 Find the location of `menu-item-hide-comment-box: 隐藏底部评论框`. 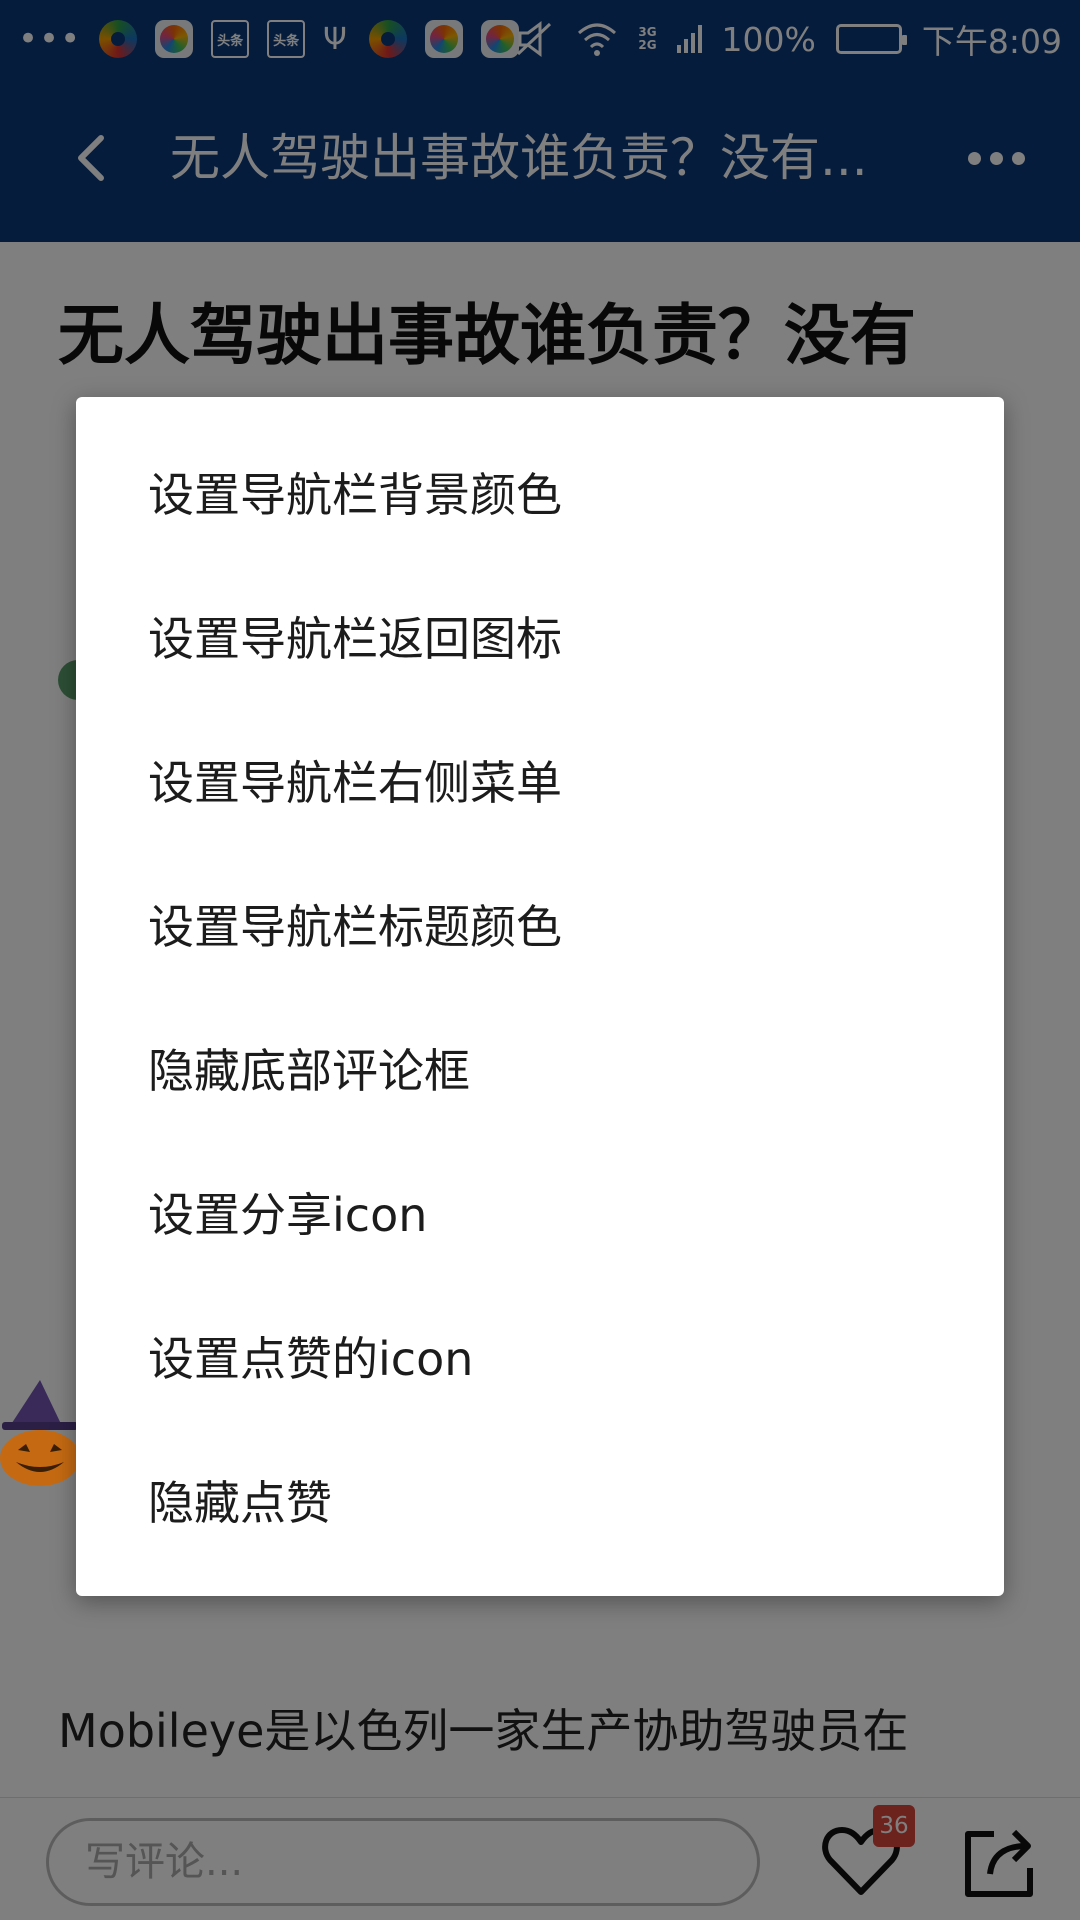

menu-item-hide-comment-box: 隐藏底部评论框 is located at coordinates (540, 1045).